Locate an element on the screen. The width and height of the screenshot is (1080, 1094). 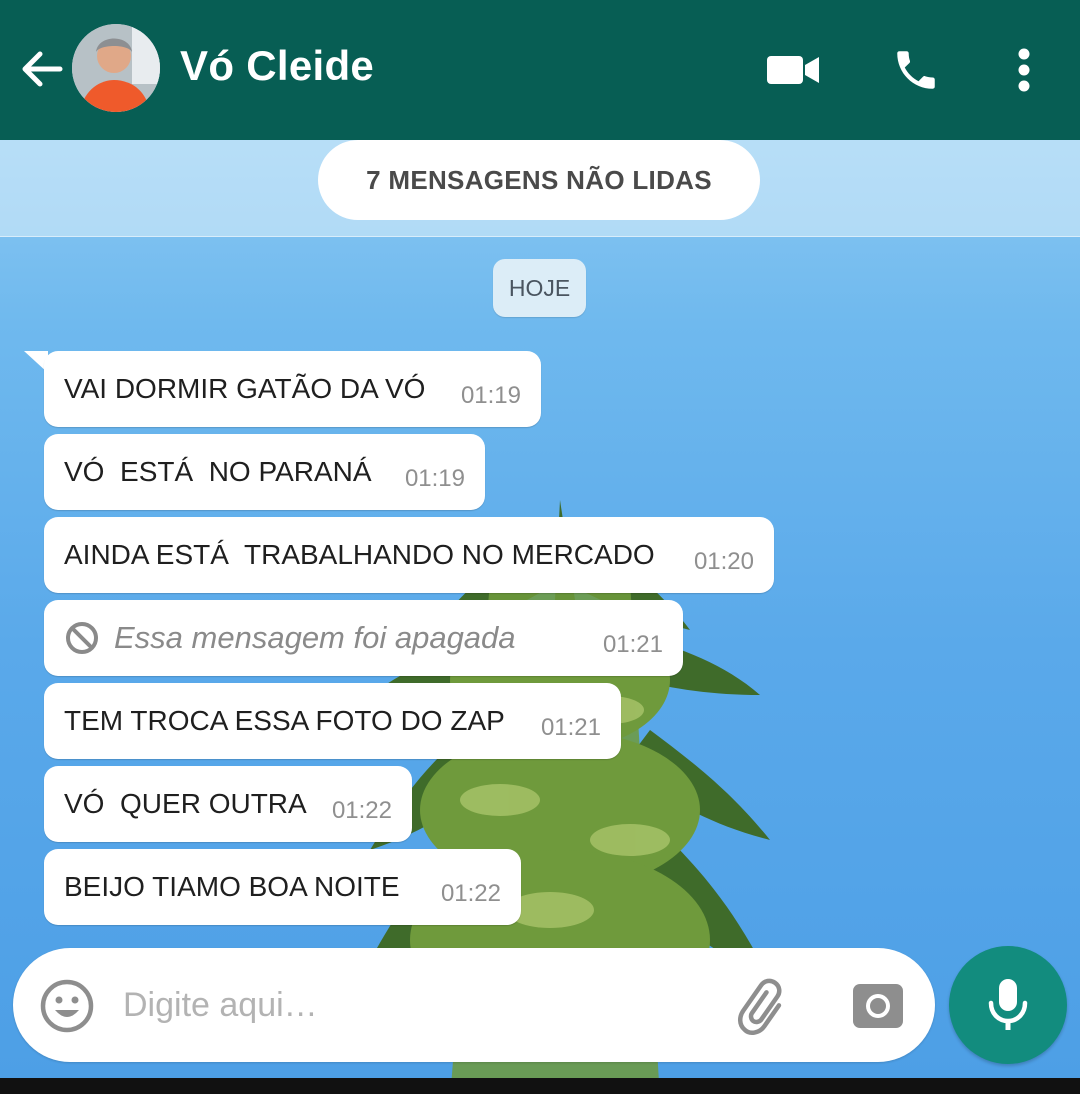
message-text: Essa mensagem foi apagada is located at coordinates (315, 637).